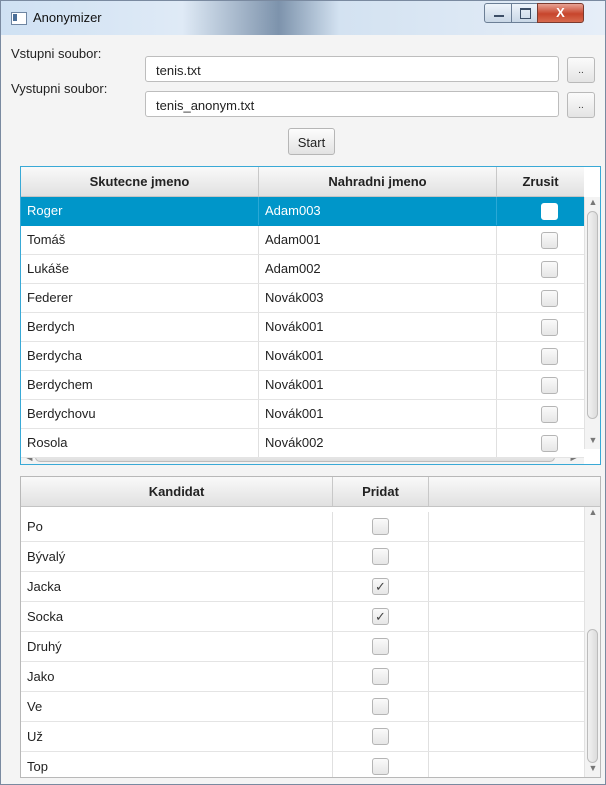 This screenshot has width=606, height=785. I want to click on table-row: Socka ✓, so click(302, 617).